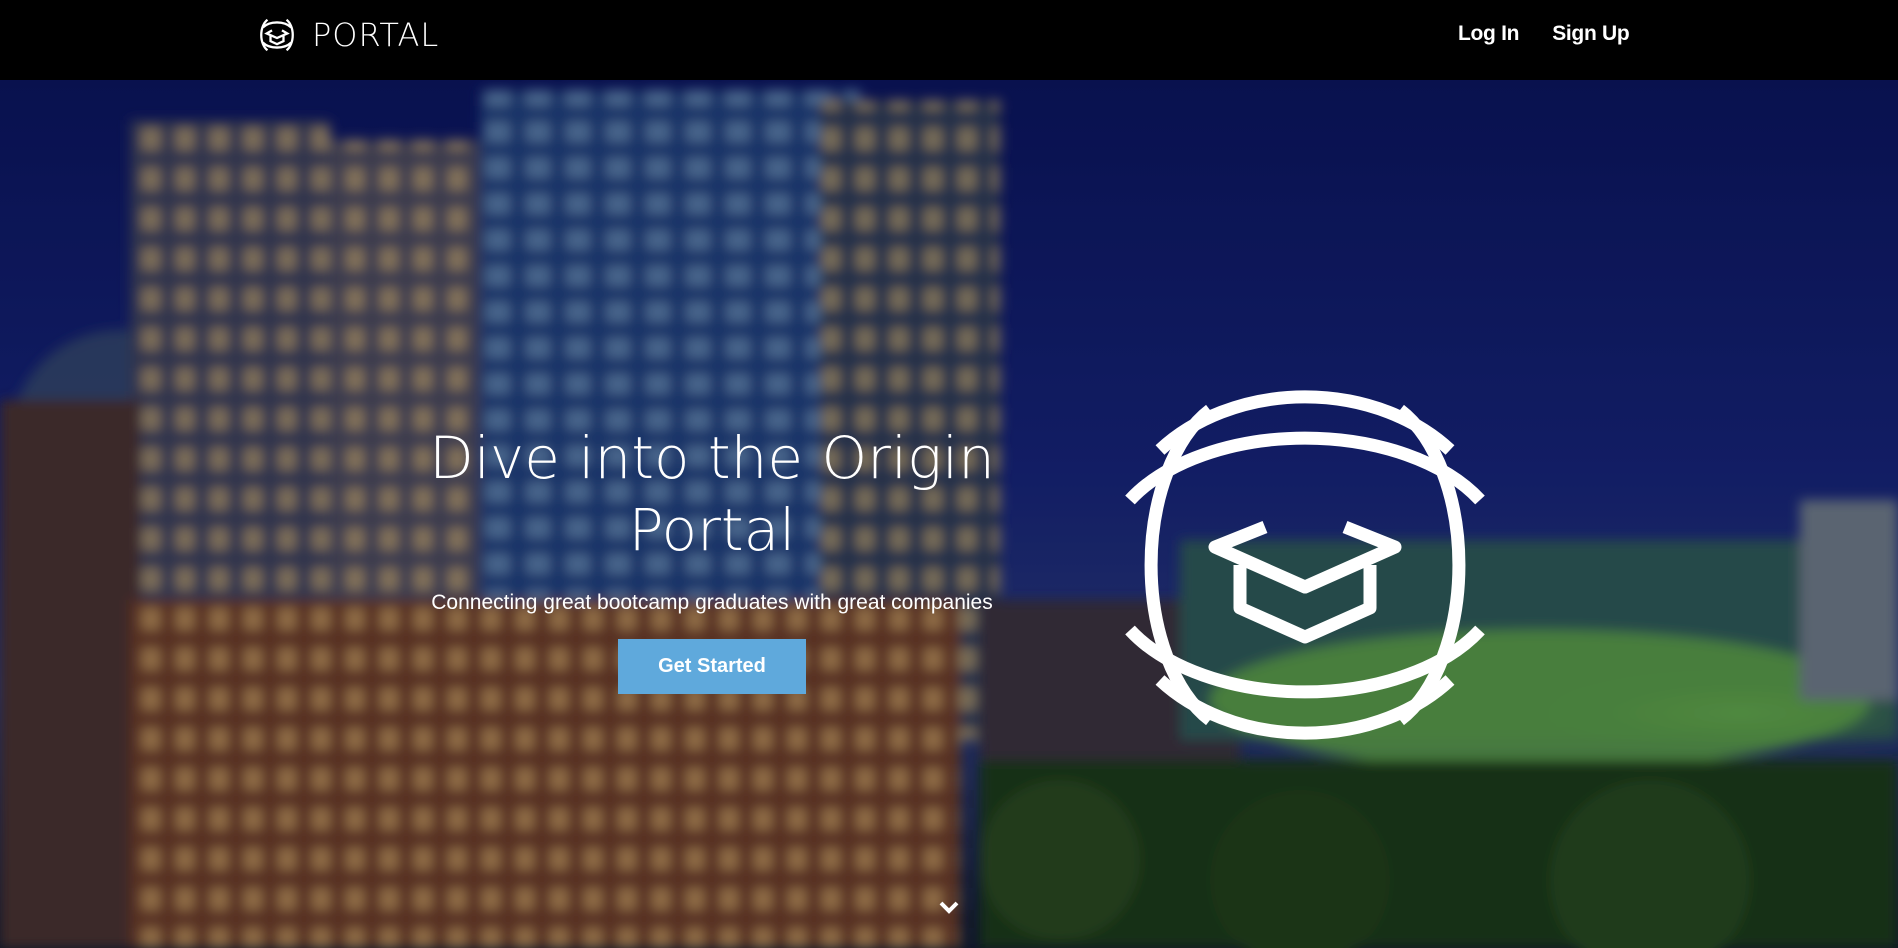 The height and width of the screenshot is (948, 1898). Describe the element at coordinates (712, 494) in the screenshot. I see `hero-title: Dive into the Origin Portal` at that location.